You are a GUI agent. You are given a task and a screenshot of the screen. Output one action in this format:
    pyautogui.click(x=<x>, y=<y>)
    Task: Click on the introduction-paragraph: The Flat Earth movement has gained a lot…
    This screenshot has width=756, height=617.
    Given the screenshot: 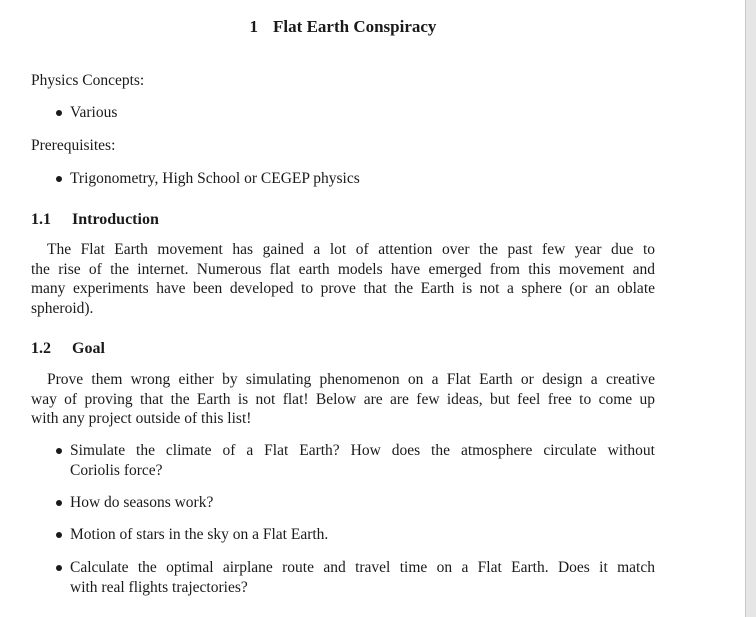 What is the action you would take?
    pyautogui.click(x=343, y=279)
    